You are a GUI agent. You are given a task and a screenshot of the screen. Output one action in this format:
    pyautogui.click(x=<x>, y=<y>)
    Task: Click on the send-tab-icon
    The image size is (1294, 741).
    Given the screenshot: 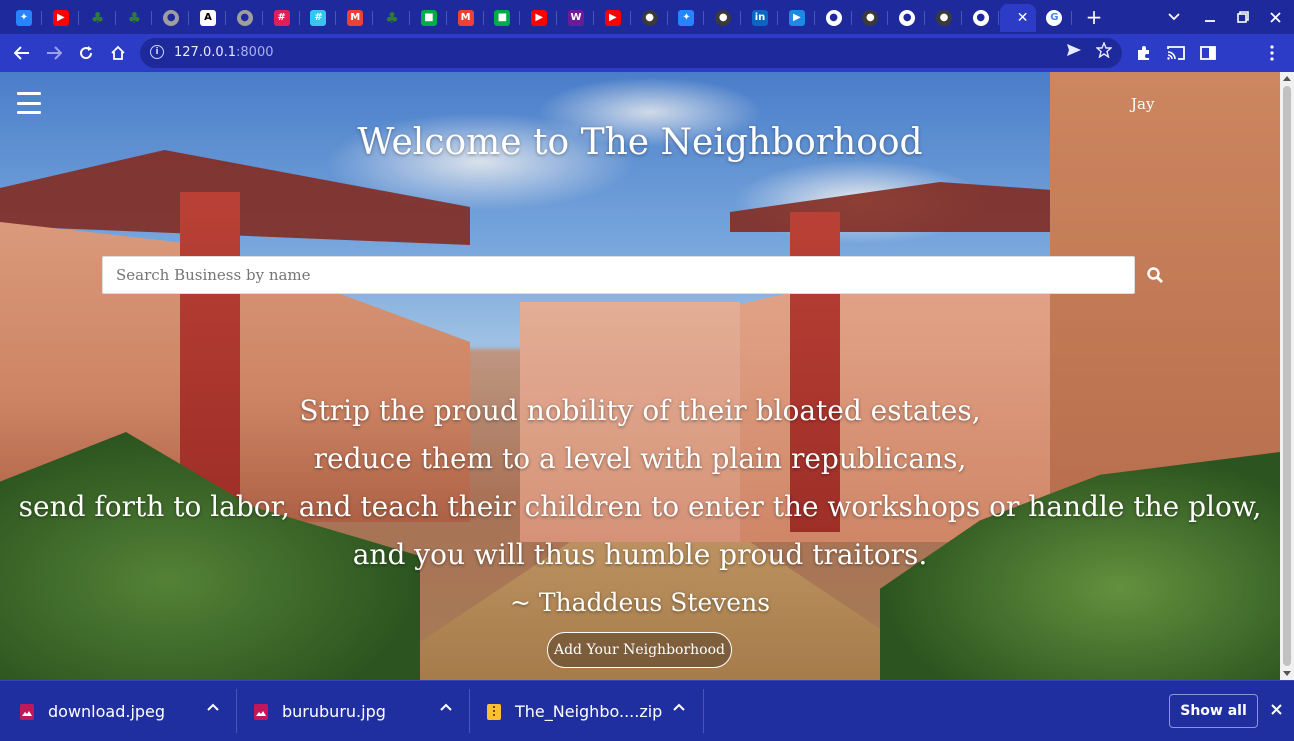 What is the action you would take?
    pyautogui.click(x=1074, y=50)
    